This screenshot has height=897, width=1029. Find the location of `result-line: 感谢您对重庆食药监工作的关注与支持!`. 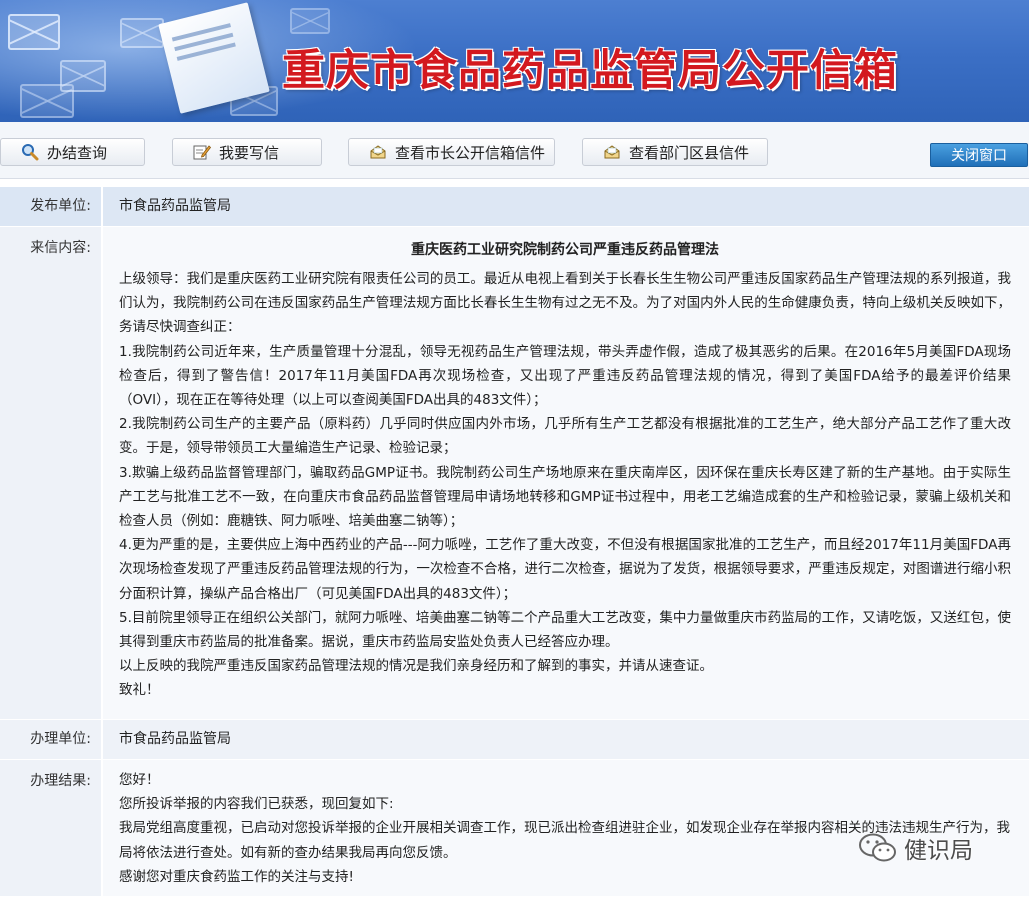

result-line: 感谢您对重庆食药监工作的关注与支持! is located at coordinates (236, 876).